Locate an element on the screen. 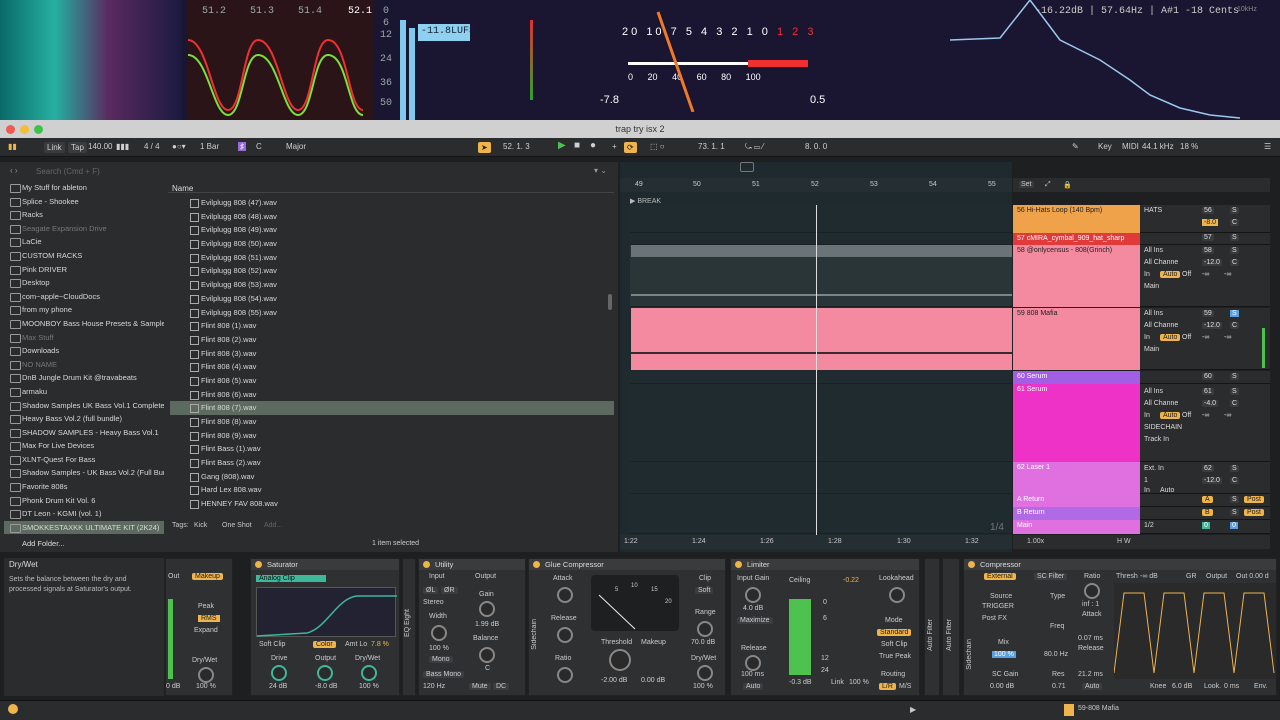  range-knob is located at coordinates (705, 629).